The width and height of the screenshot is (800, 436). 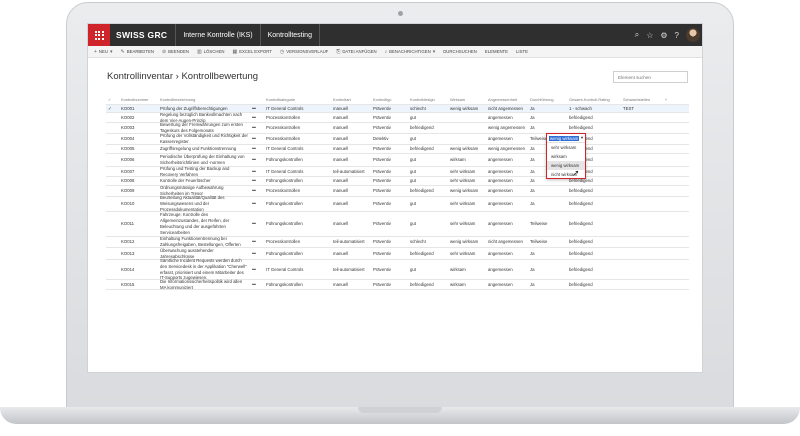 I want to click on search-input, so click(x=650, y=77).